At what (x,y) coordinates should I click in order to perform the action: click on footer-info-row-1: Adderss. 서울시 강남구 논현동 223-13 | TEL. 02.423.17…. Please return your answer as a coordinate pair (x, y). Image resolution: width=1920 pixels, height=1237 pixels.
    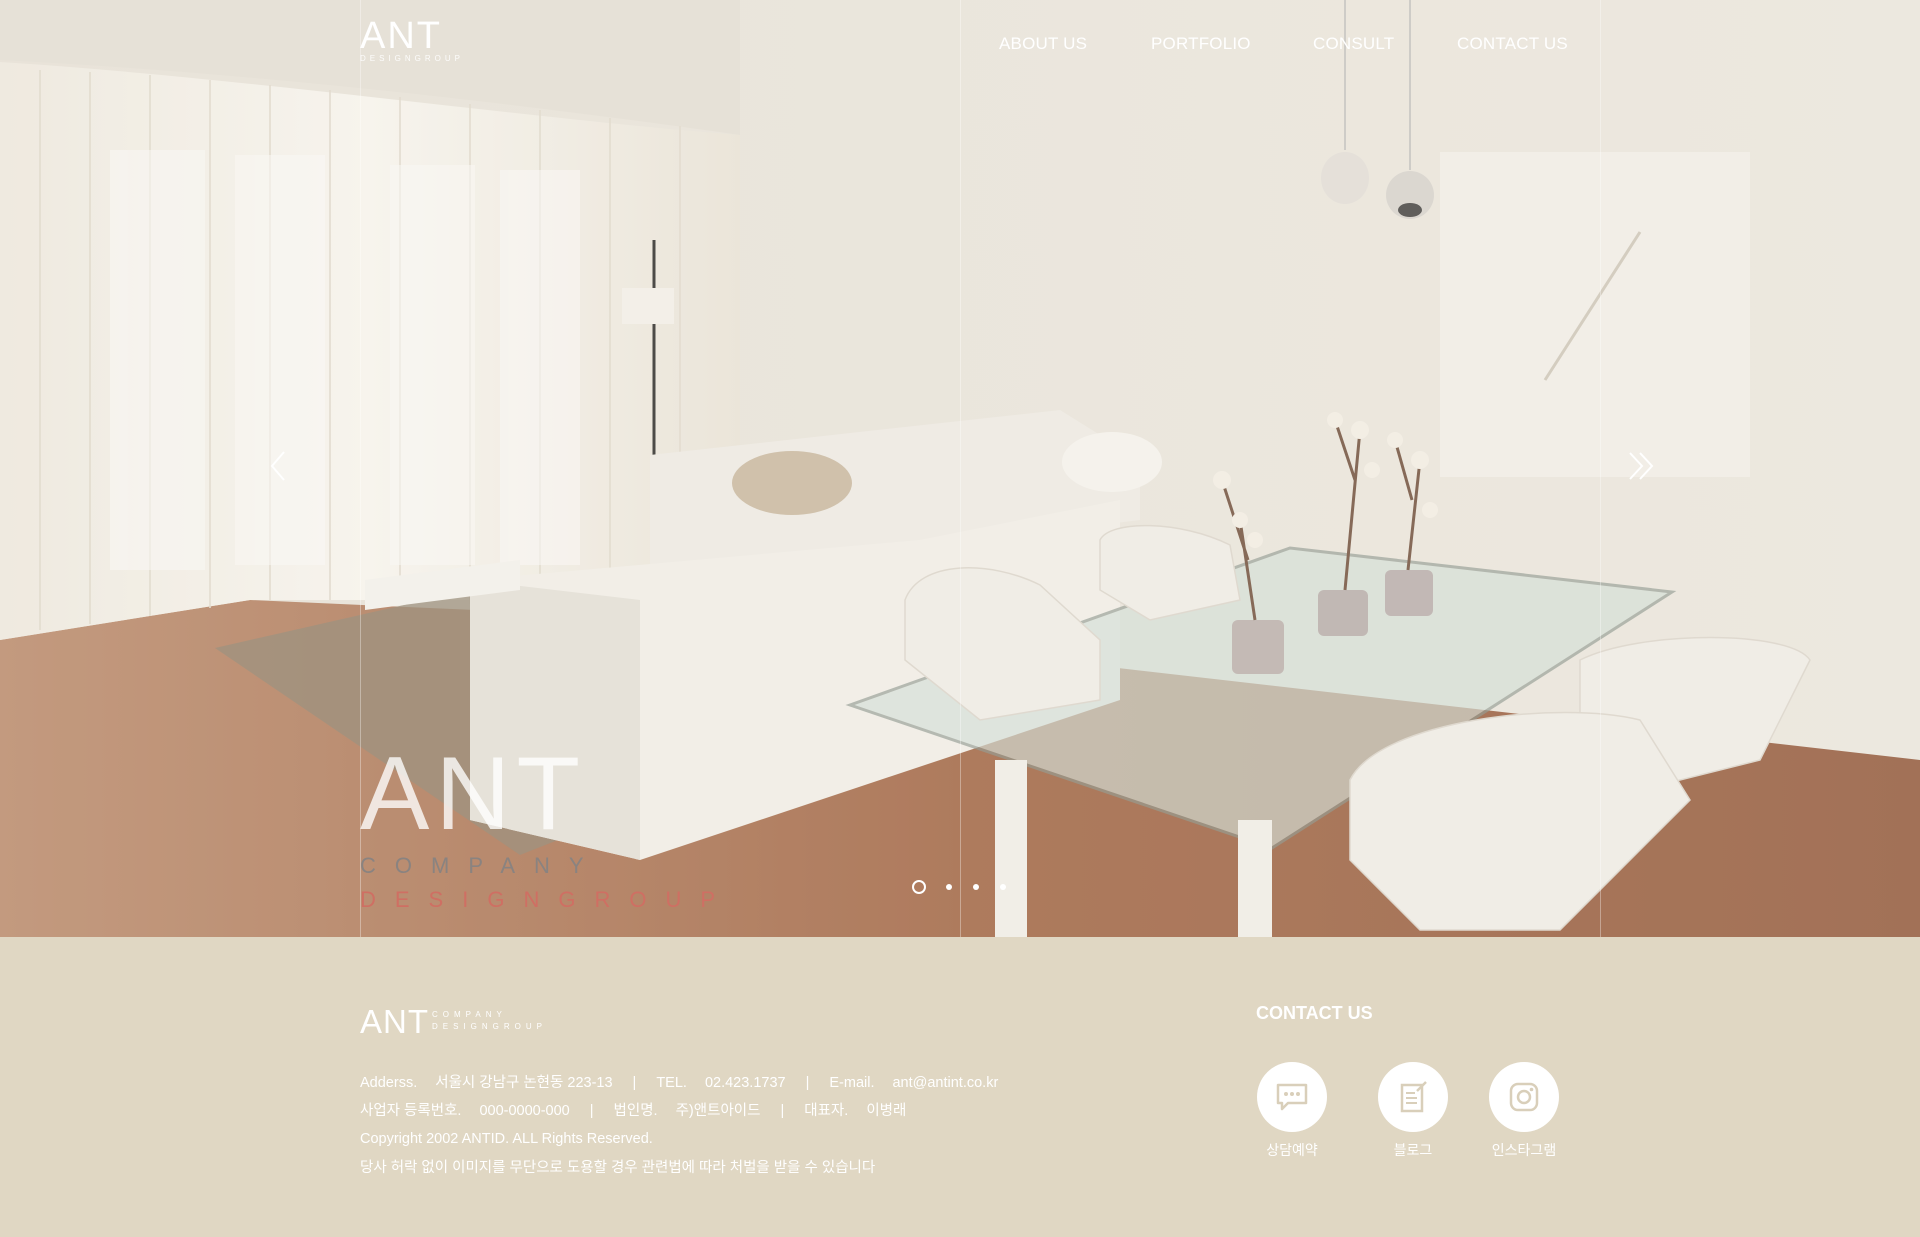
    Looking at the image, I should click on (679, 1081).